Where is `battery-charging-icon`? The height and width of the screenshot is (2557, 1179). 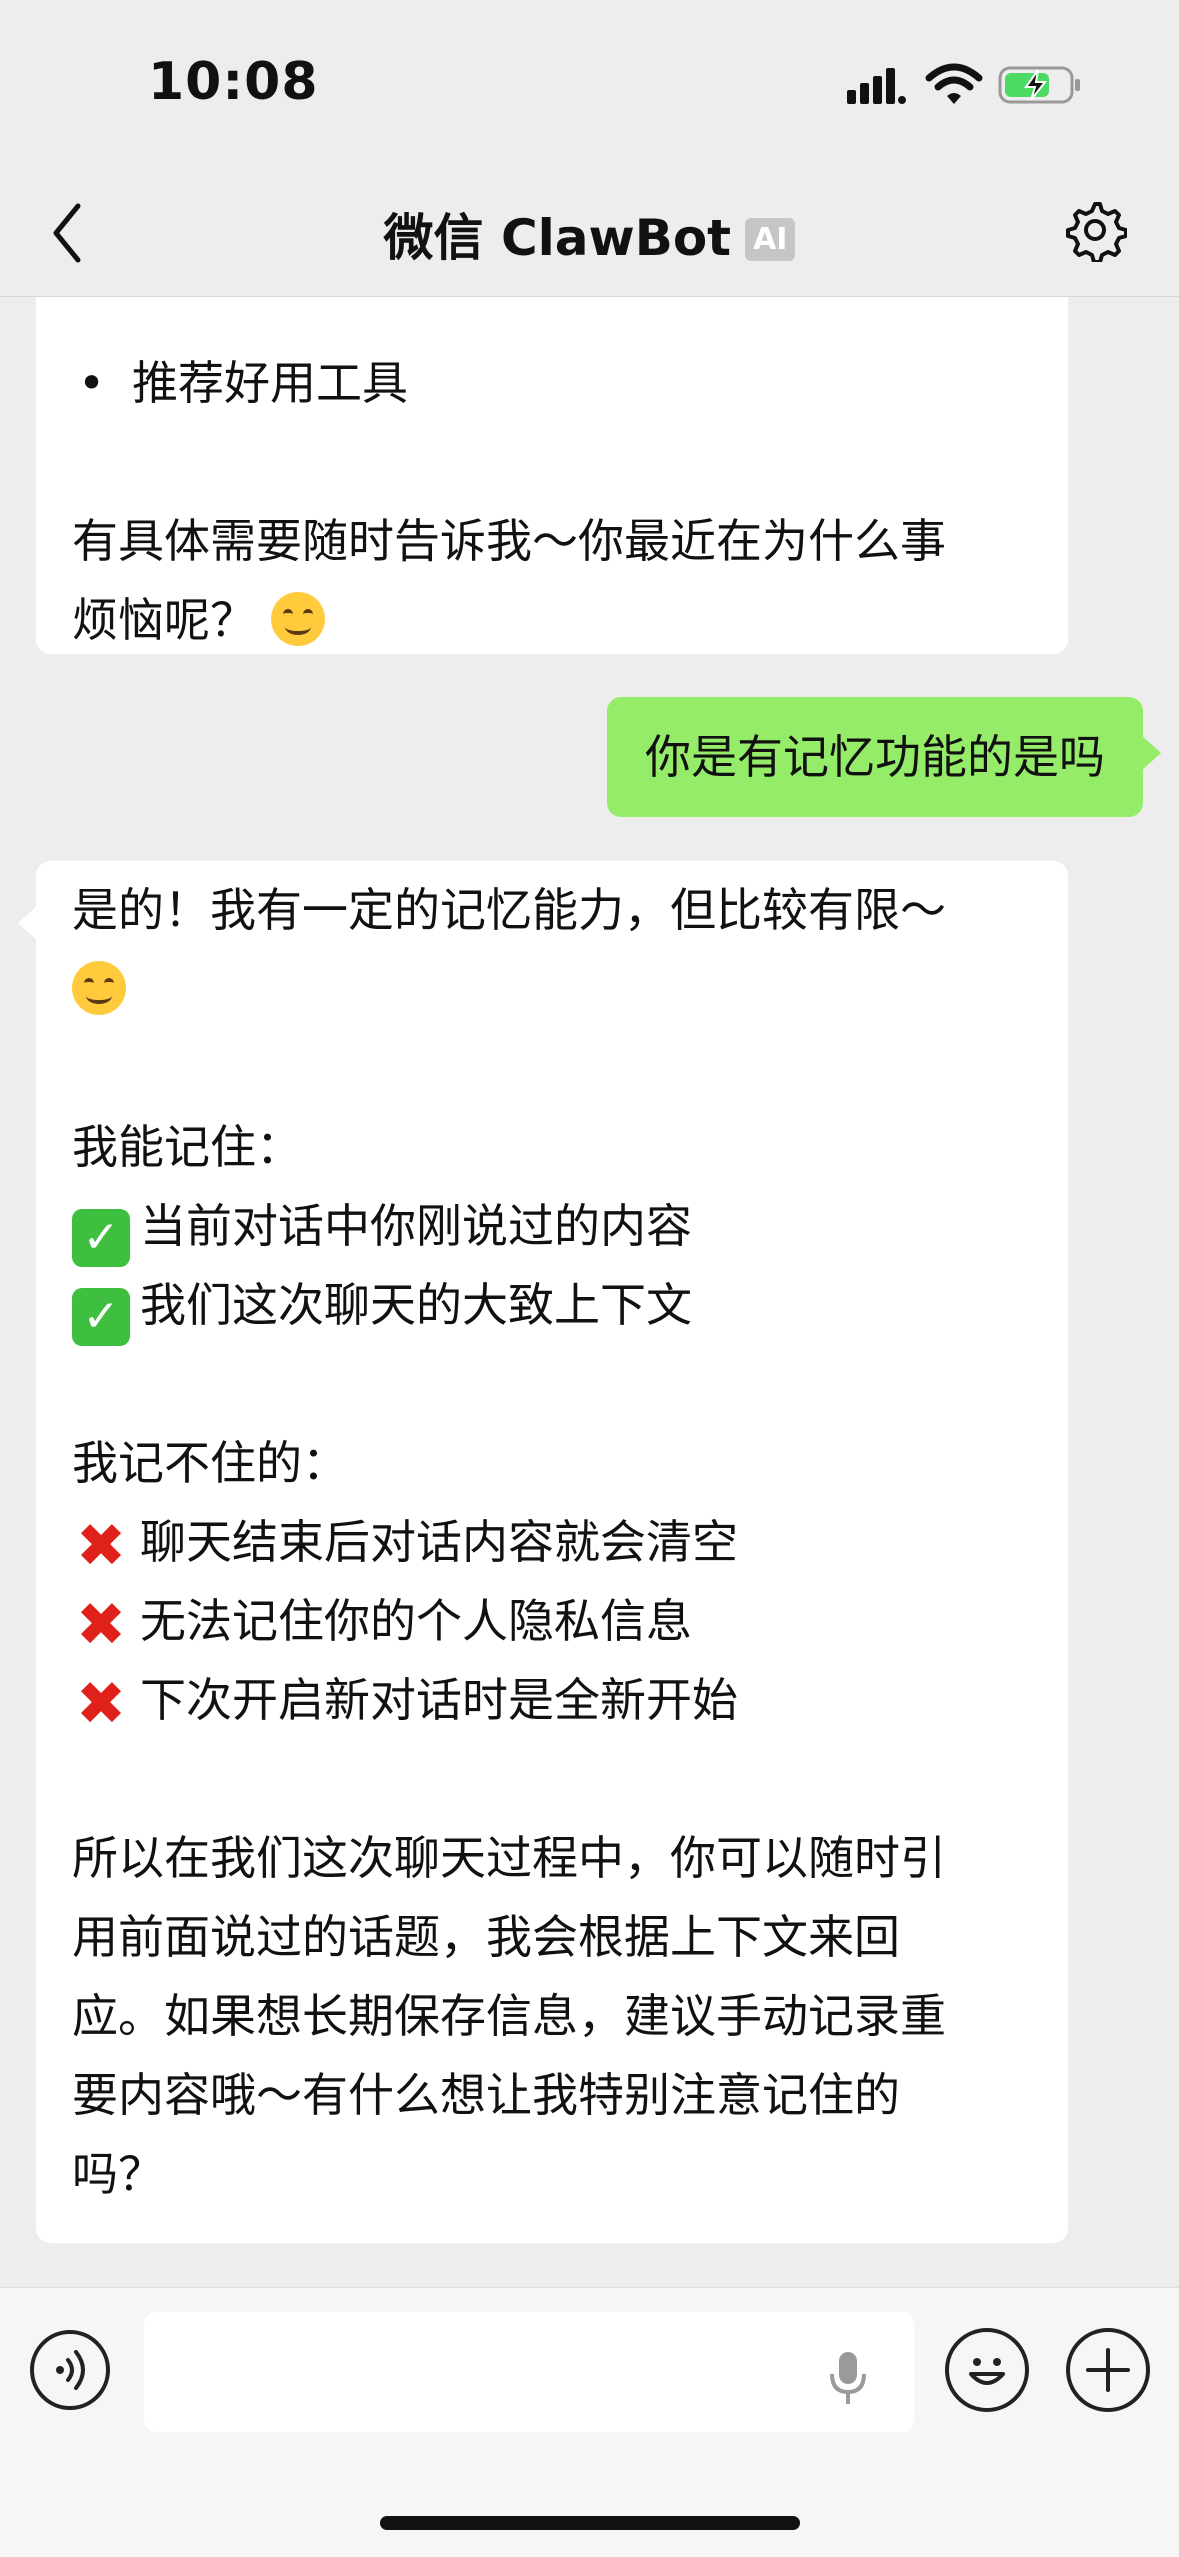
battery-charging-icon is located at coordinates (1039, 85).